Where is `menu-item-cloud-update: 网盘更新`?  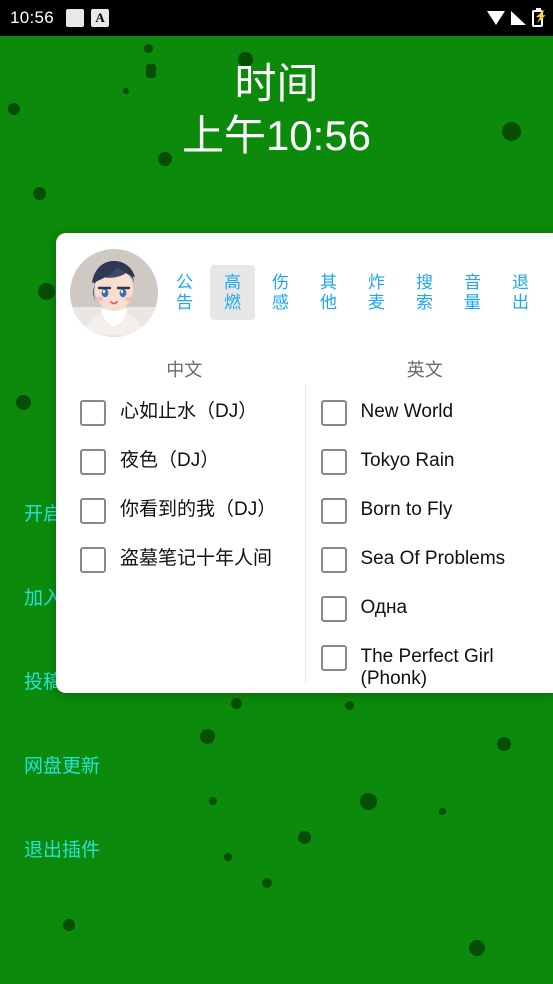 menu-item-cloud-update: 网盘更新 is located at coordinates (71, 766).